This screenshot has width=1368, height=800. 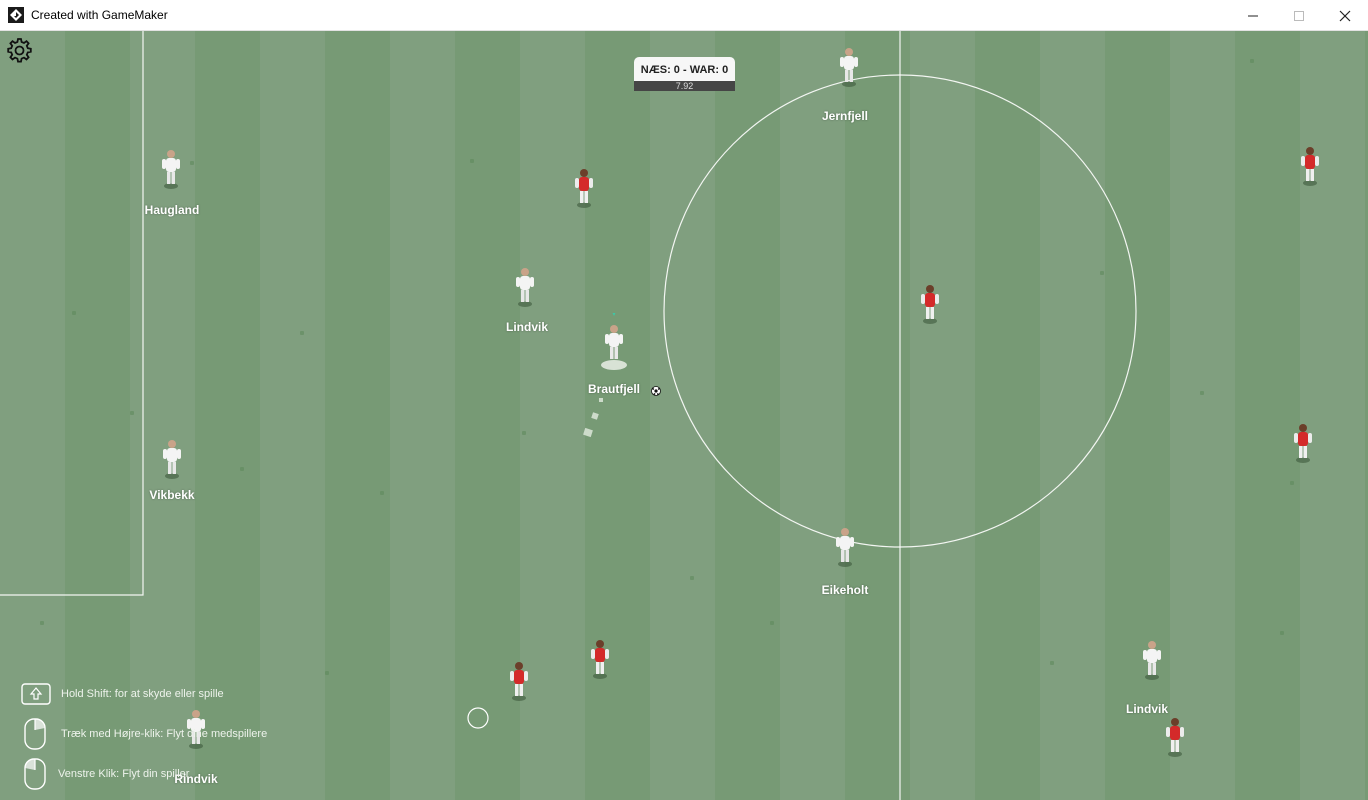 I want to click on player-name-label: Vikbekk, so click(x=172, y=495).